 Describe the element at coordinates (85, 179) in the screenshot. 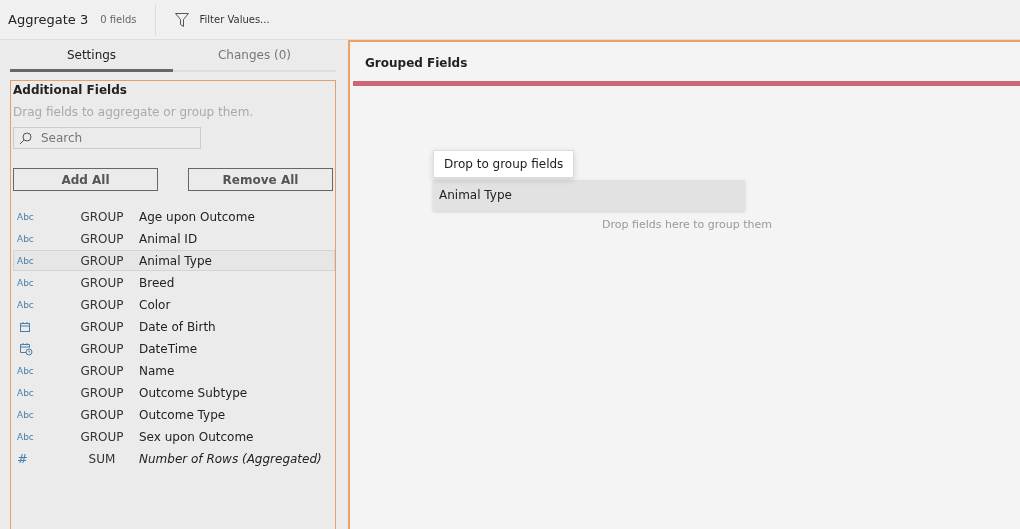

I see `action-button: Add All` at that location.